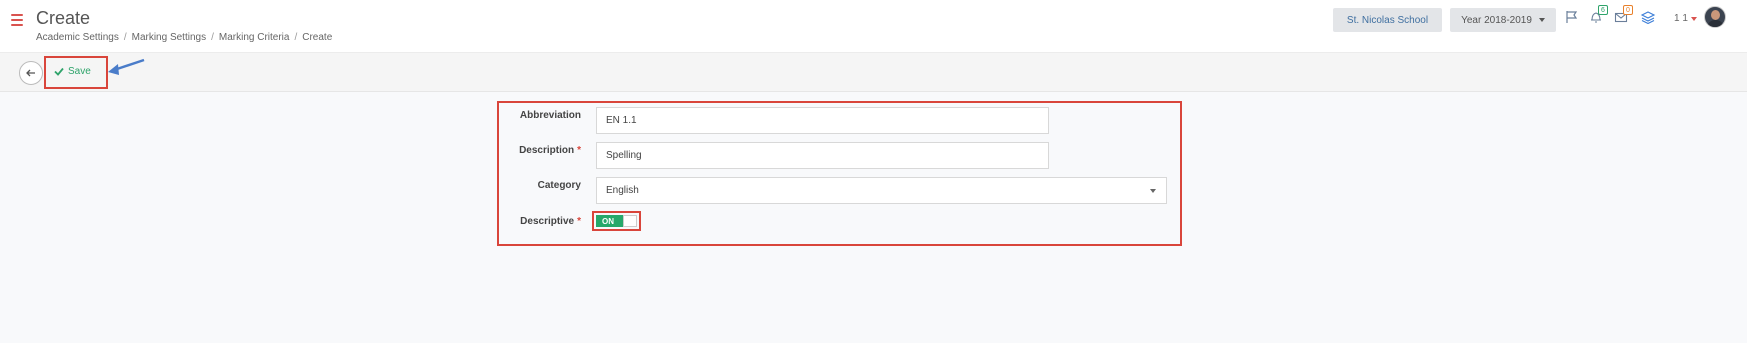 This screenshot has height=343, width=1747. I want to click on save-highlight: Save, so click(76, 72).